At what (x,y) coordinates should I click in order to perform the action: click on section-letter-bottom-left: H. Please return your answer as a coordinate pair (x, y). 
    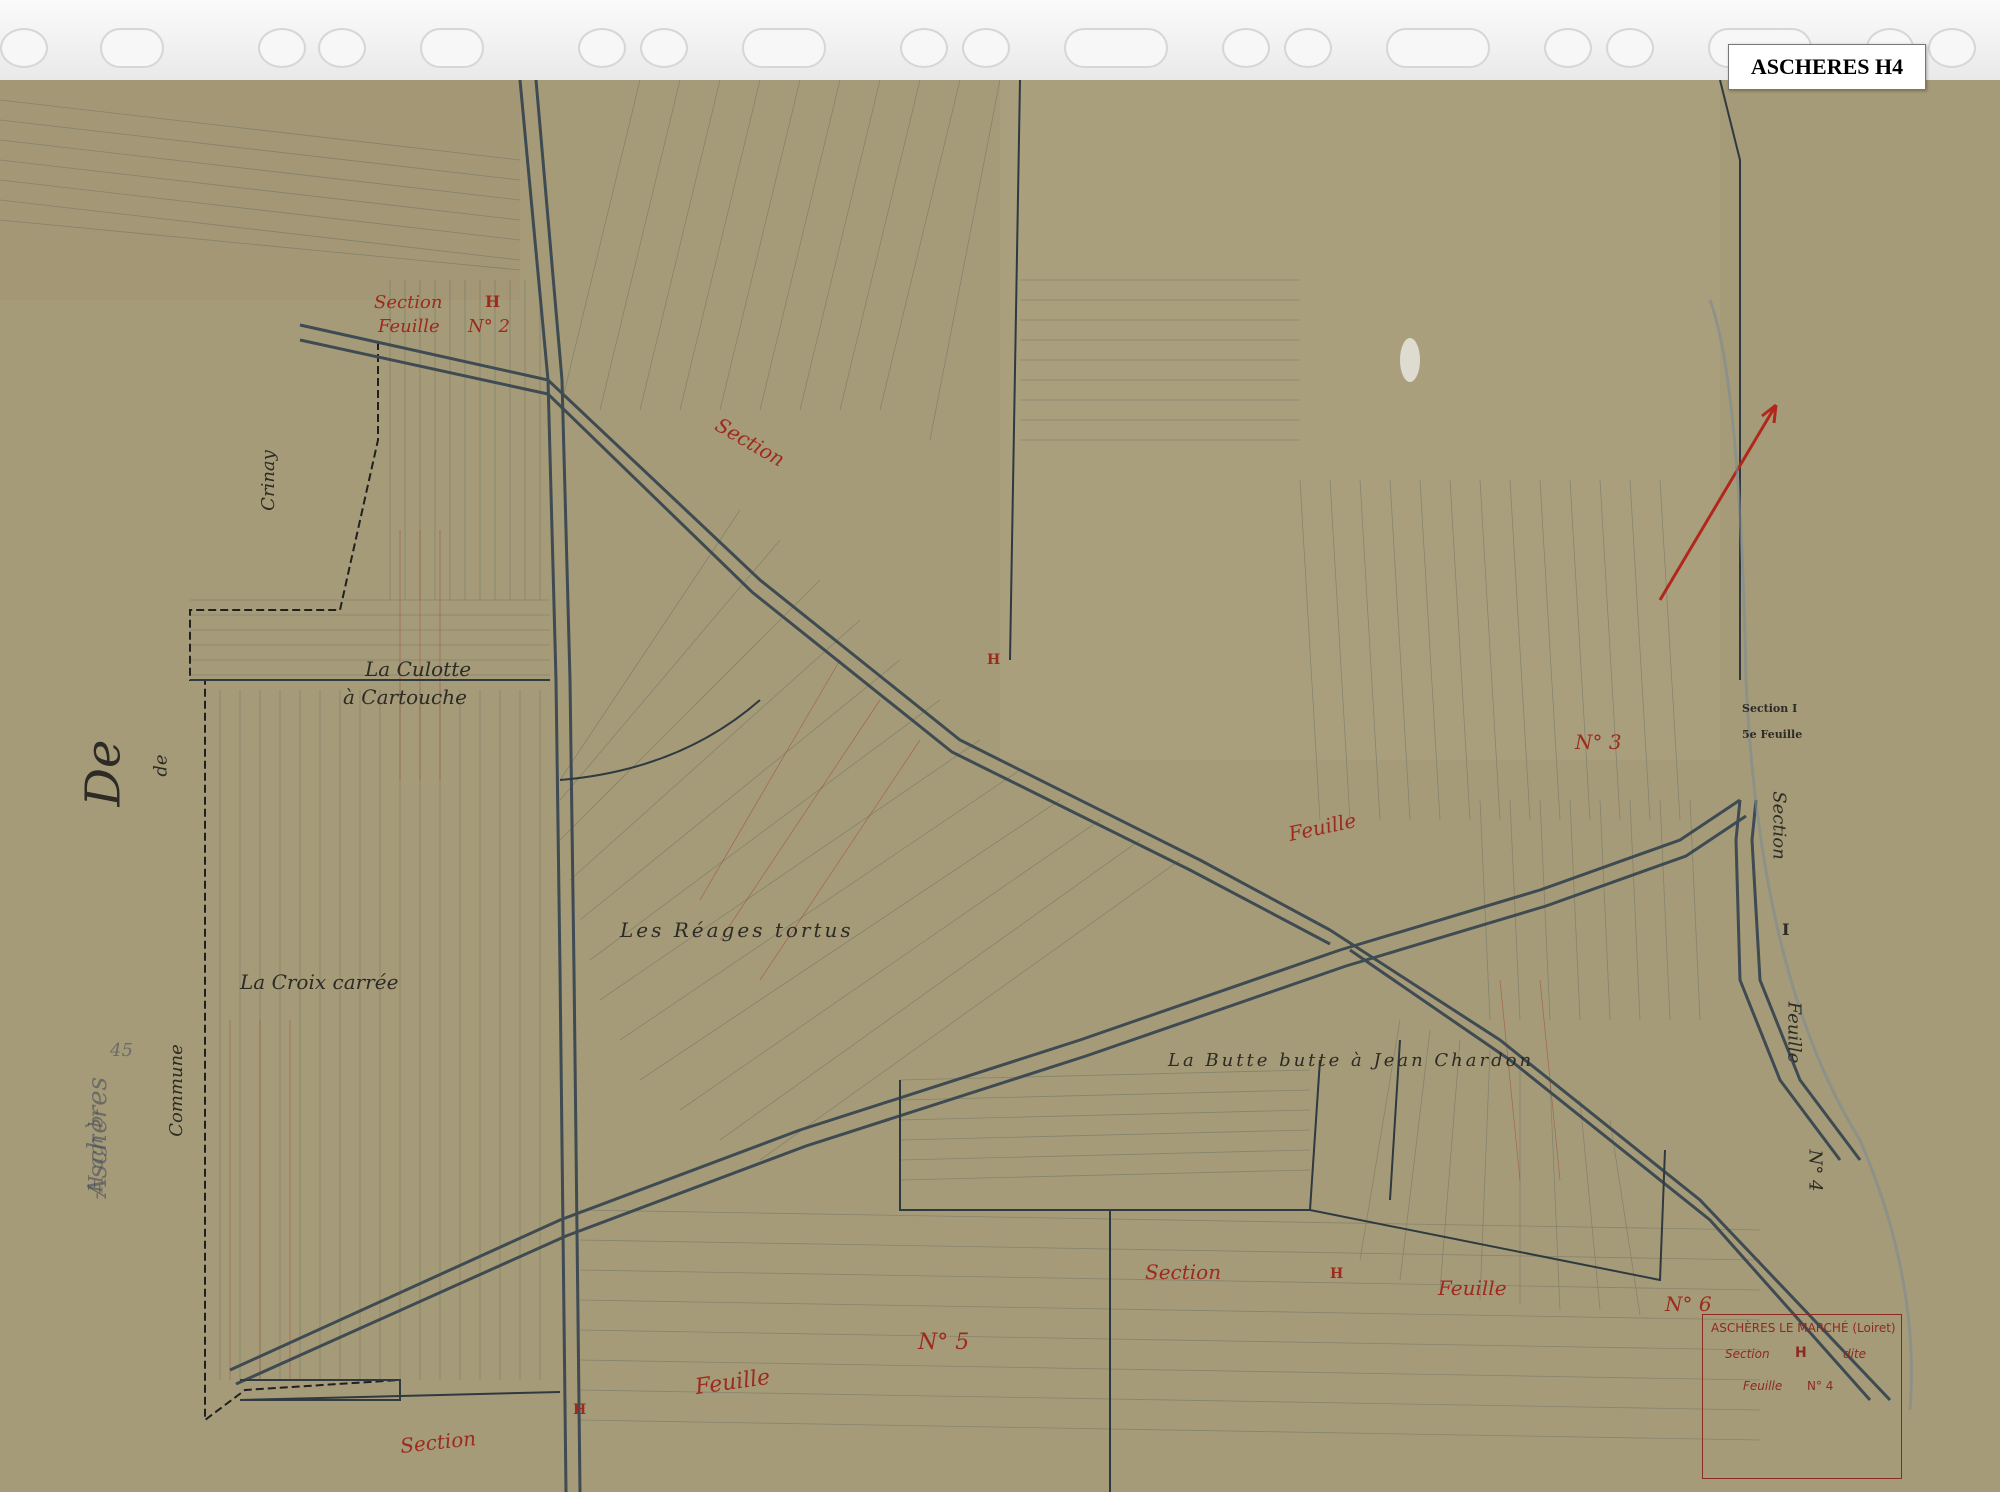
    Looking at the image, I should click on (580, 1410).